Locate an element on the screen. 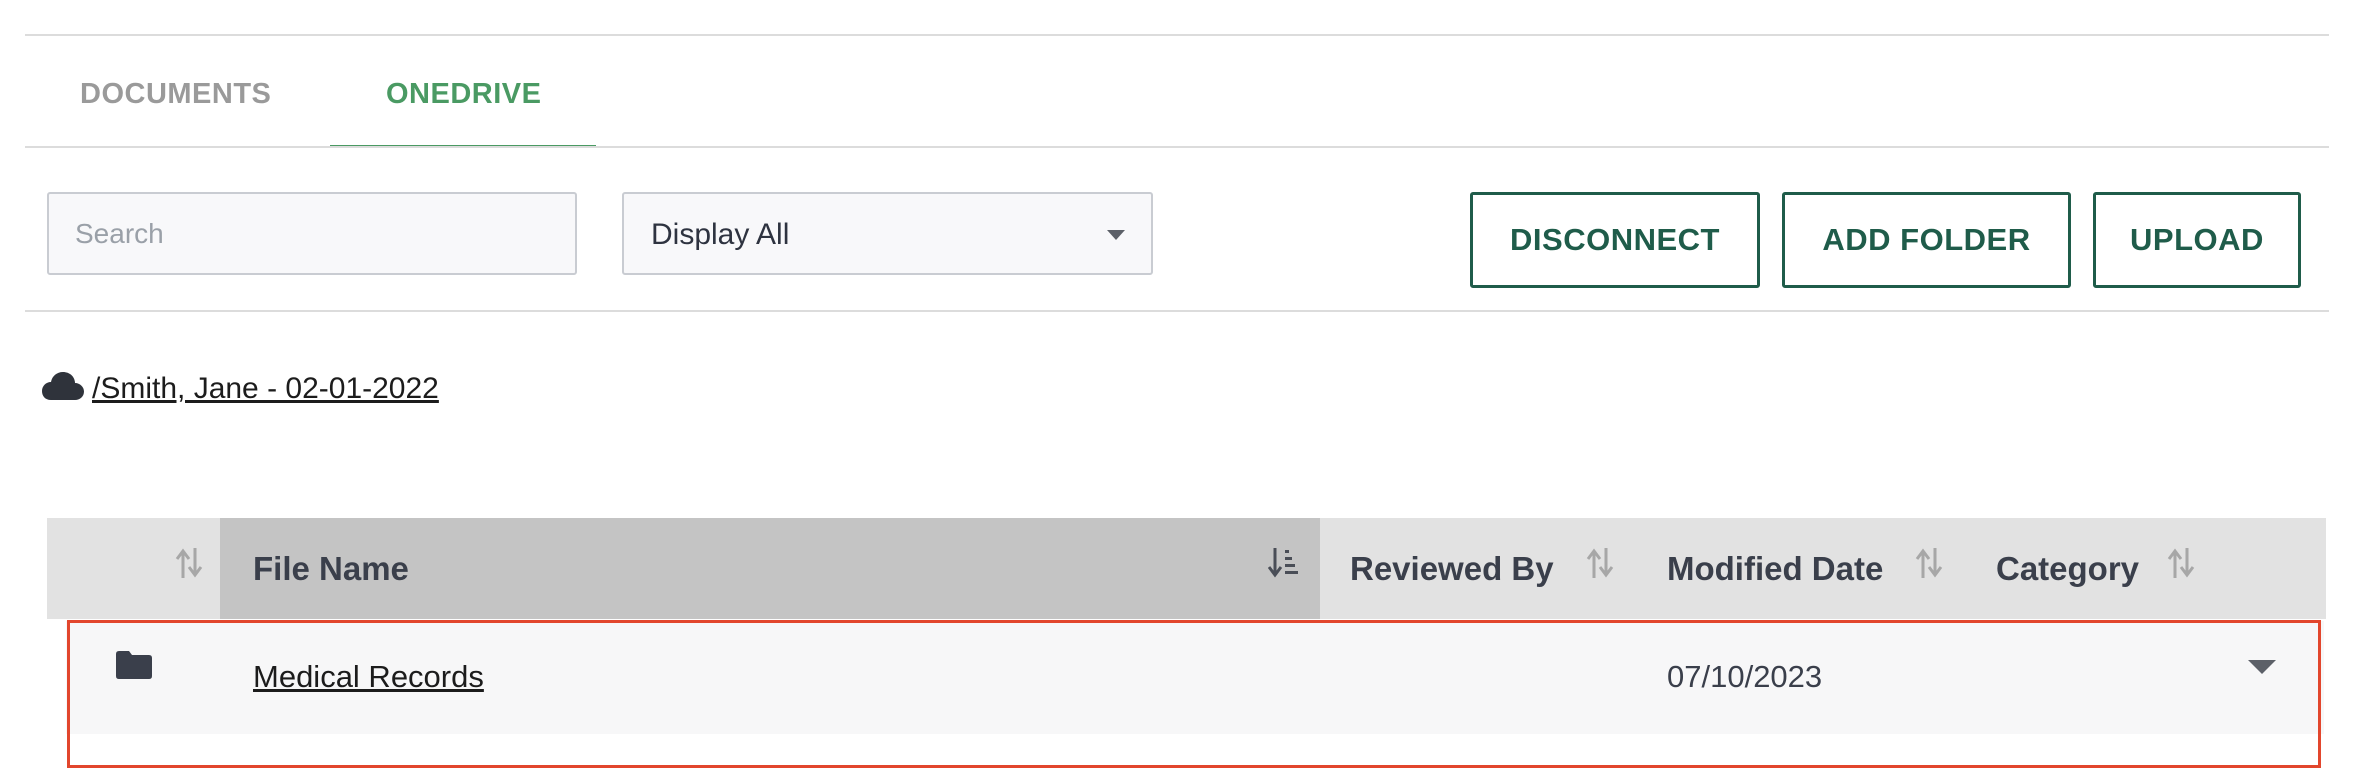 Image resolution: width=2354 pixels, height=772 pixels. add-folder-button: ADD FOLDER is located at coordinates (1926, 240).